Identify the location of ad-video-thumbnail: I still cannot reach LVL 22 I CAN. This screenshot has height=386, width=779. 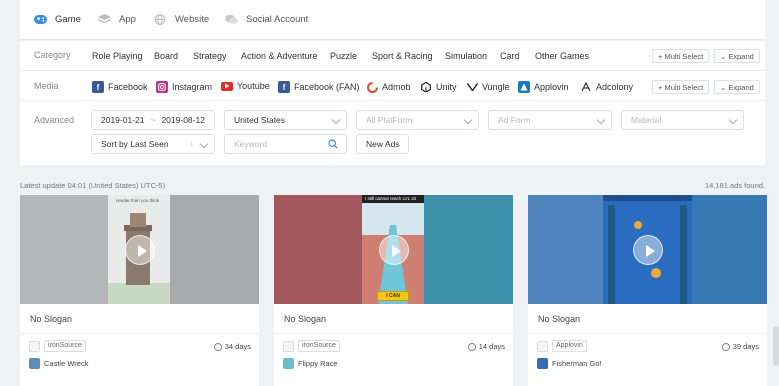
(393, 249).